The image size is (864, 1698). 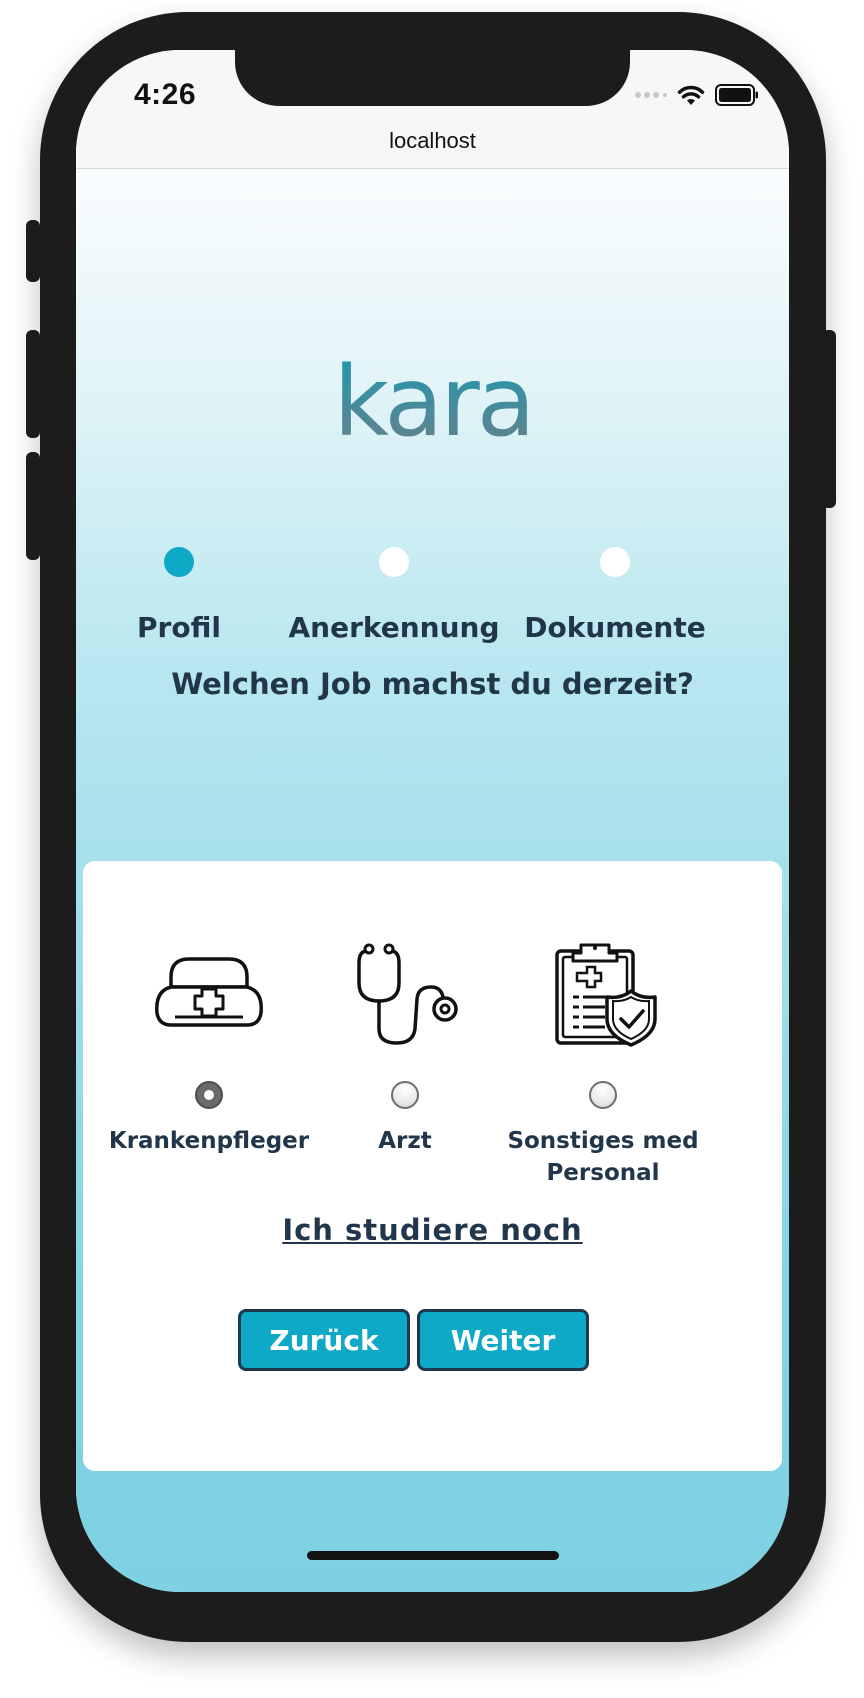 What do you see at coordinates (405, 1141) in the screenshot?
I see `option-label: Arzt` at bounding box center [405, 1141].